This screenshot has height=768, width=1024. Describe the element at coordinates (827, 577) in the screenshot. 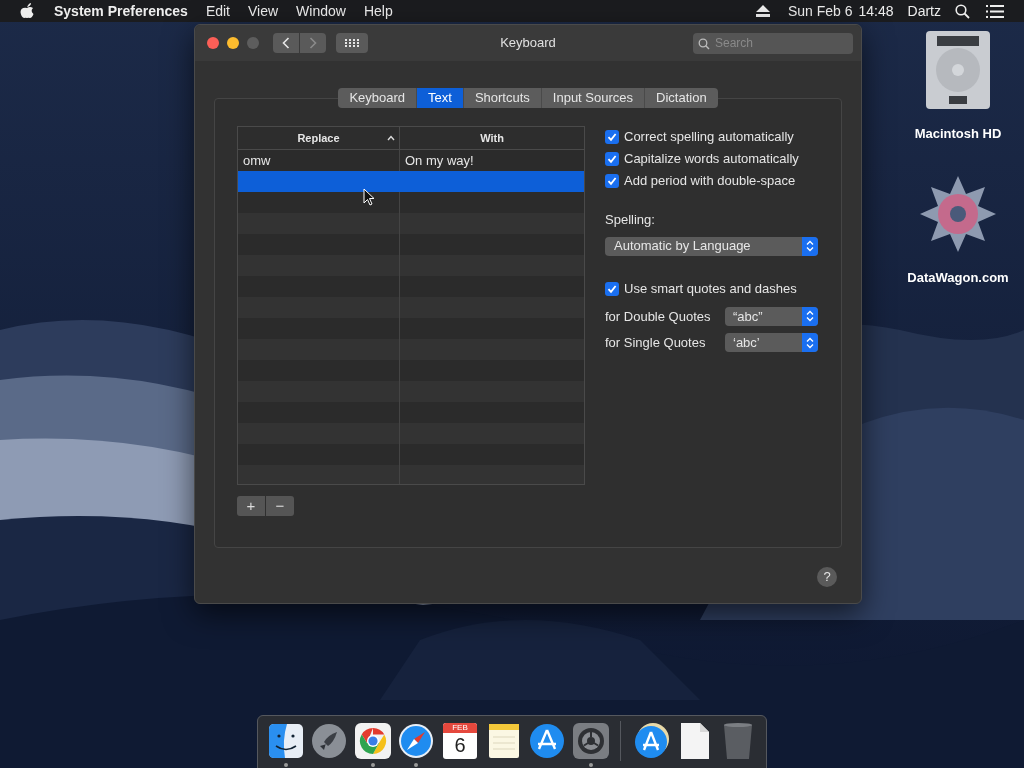

I see `help-button: ?` at that location.